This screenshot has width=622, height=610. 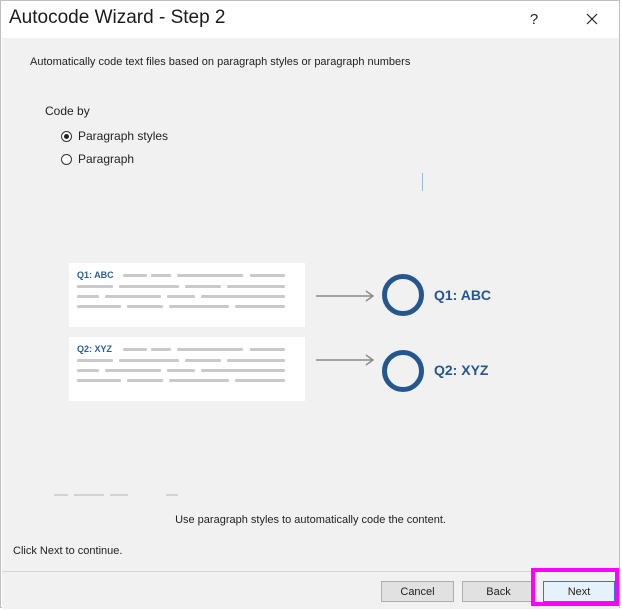 What do you see at coordinates (106, 159) in the screenshot?
I see `radio-label: Paragraph` at bounding box center [106, 159].